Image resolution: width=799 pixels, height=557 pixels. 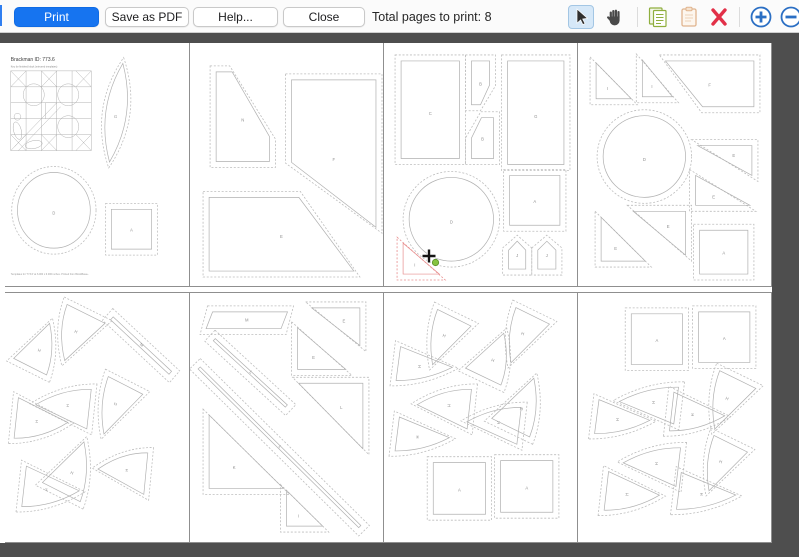 I want to click on template-label: D, so click(x=451, y=222).